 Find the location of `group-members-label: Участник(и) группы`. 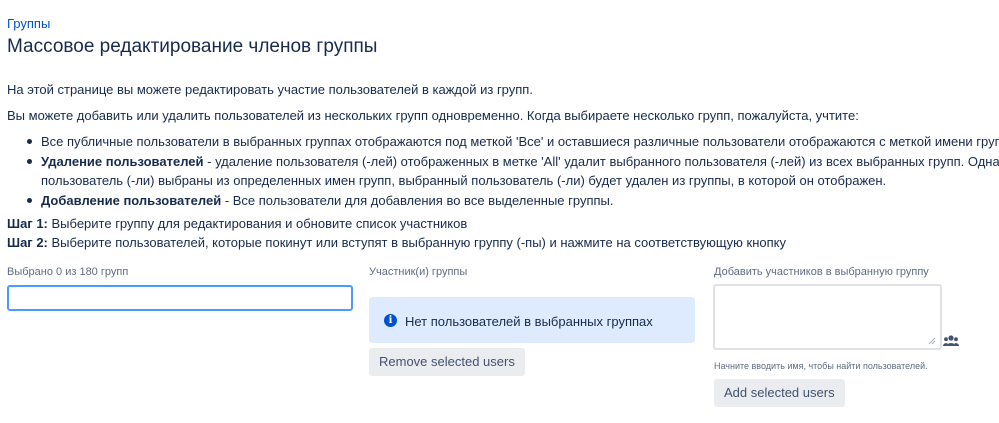

group-members-label: Участник(и) группы is located at coordinates (418, 272).